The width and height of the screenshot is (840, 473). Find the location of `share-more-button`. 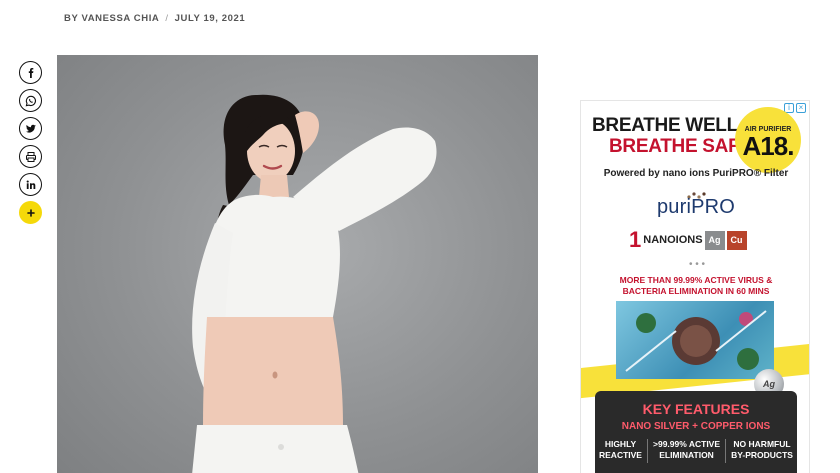

share-more-button is located at coordinates (30, 212).